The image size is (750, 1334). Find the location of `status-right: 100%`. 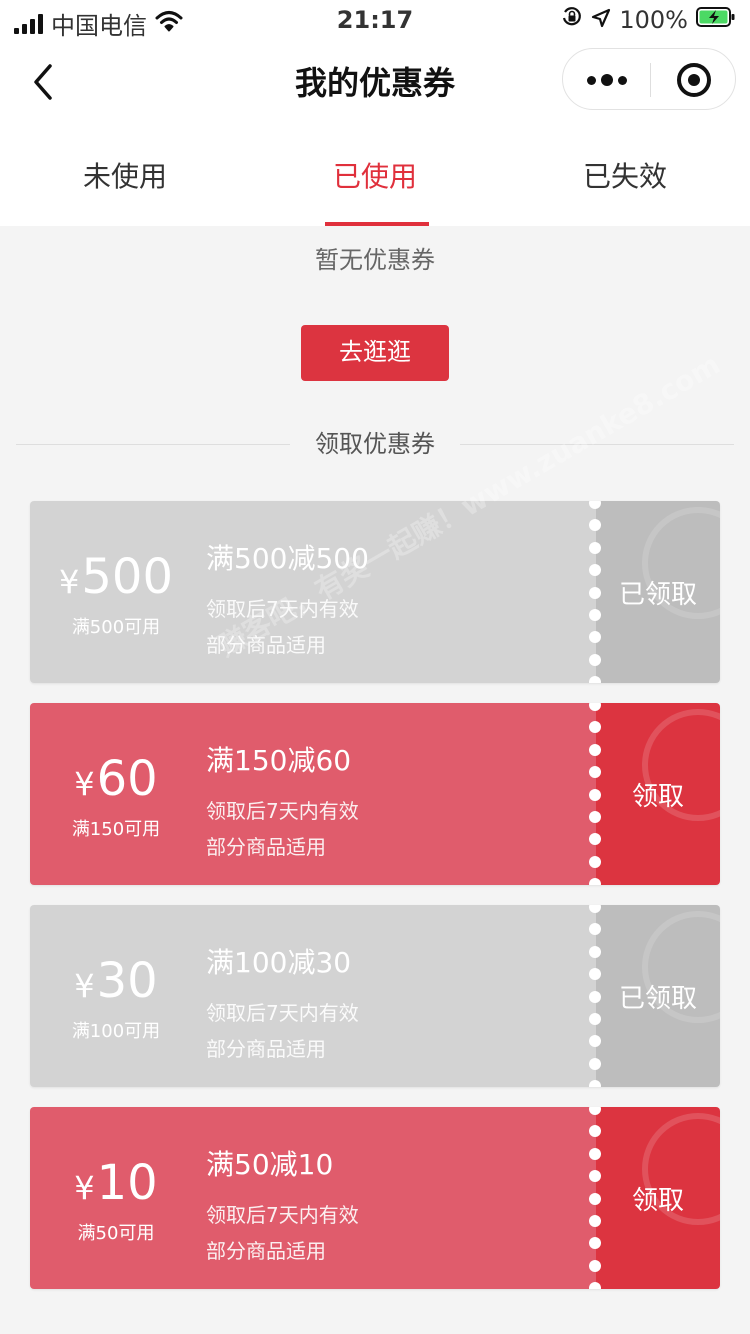

status-right: 100% is located at coordinates (648, 20).